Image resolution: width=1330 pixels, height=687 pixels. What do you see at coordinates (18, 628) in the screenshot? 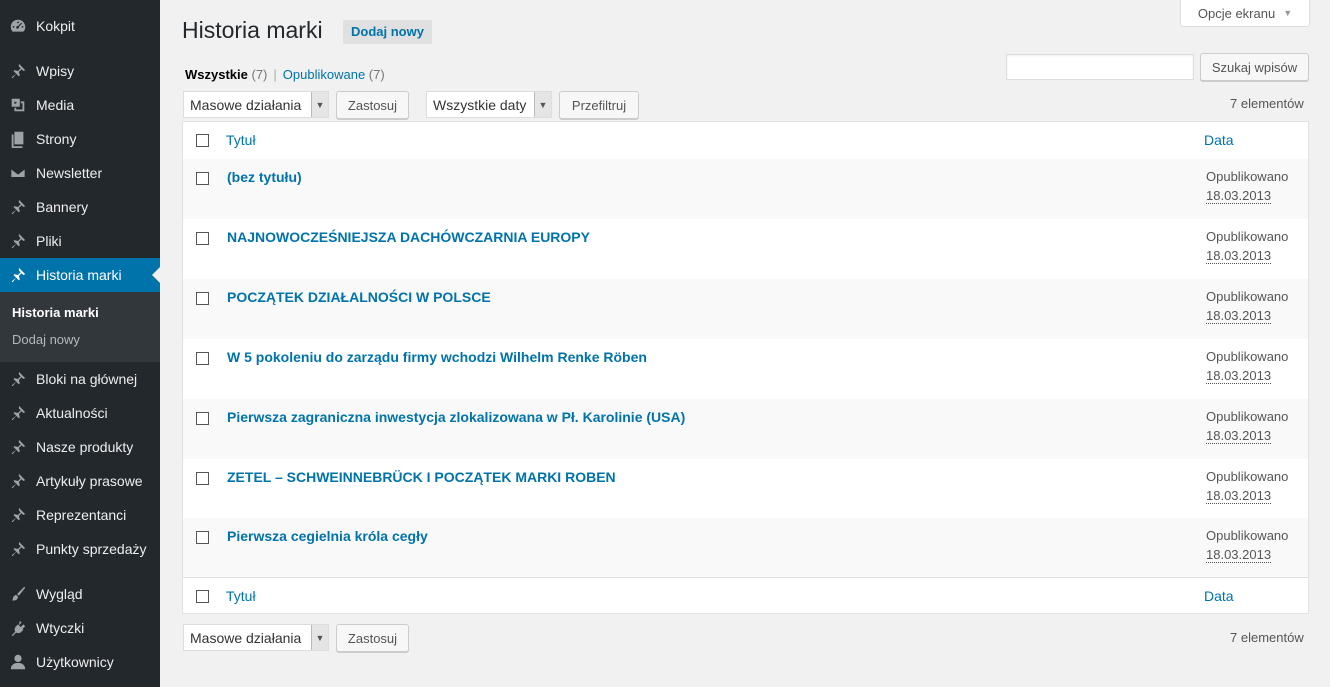
I see `plugin-icon` at bounding box center [18, 628].